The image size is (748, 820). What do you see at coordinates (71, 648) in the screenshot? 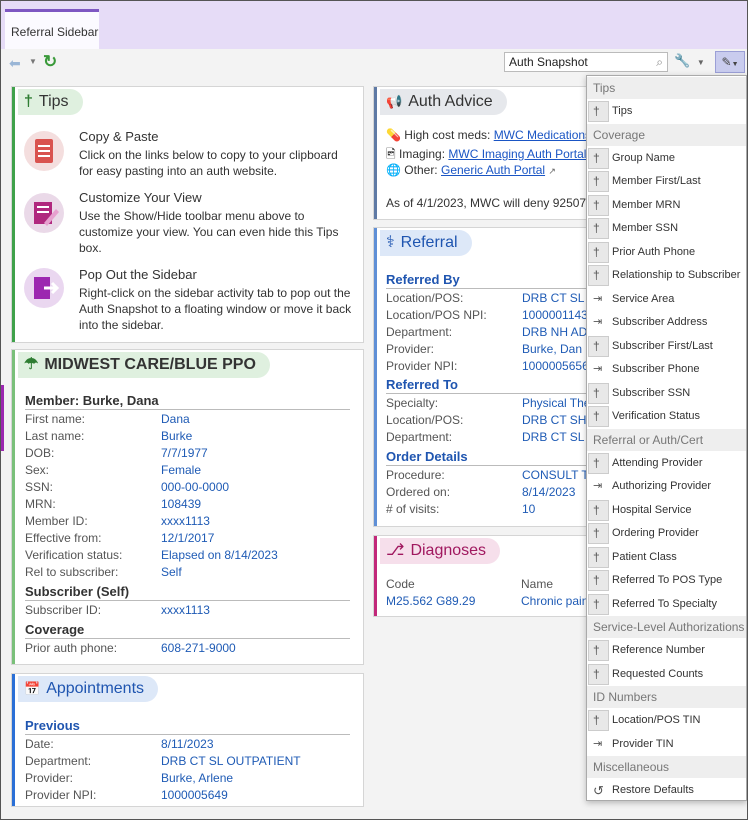
I see `prior-auth-phone-label: Prior auth phone:` at bounding box center [71, 648].